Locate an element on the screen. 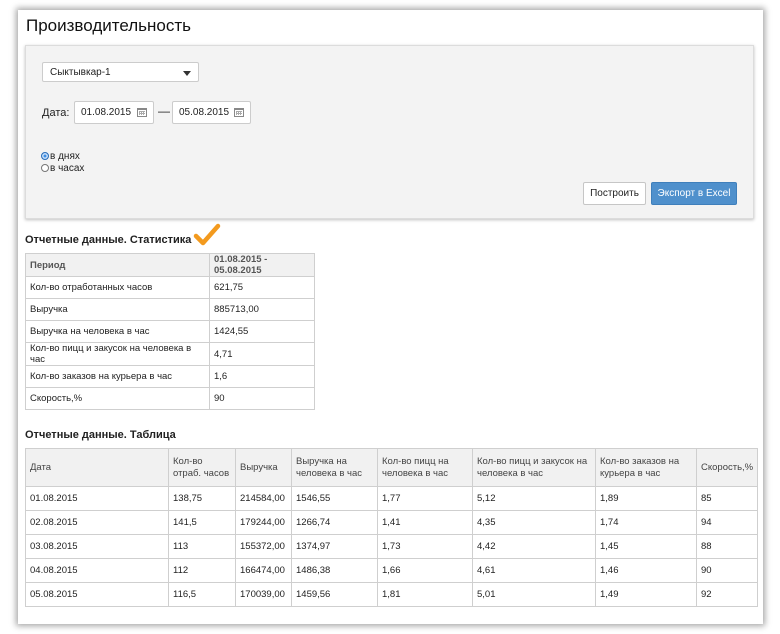 This screenshot has height=634, width=780. cell-orders-per-courier: 1,46 is located at coordinates (646, 570).